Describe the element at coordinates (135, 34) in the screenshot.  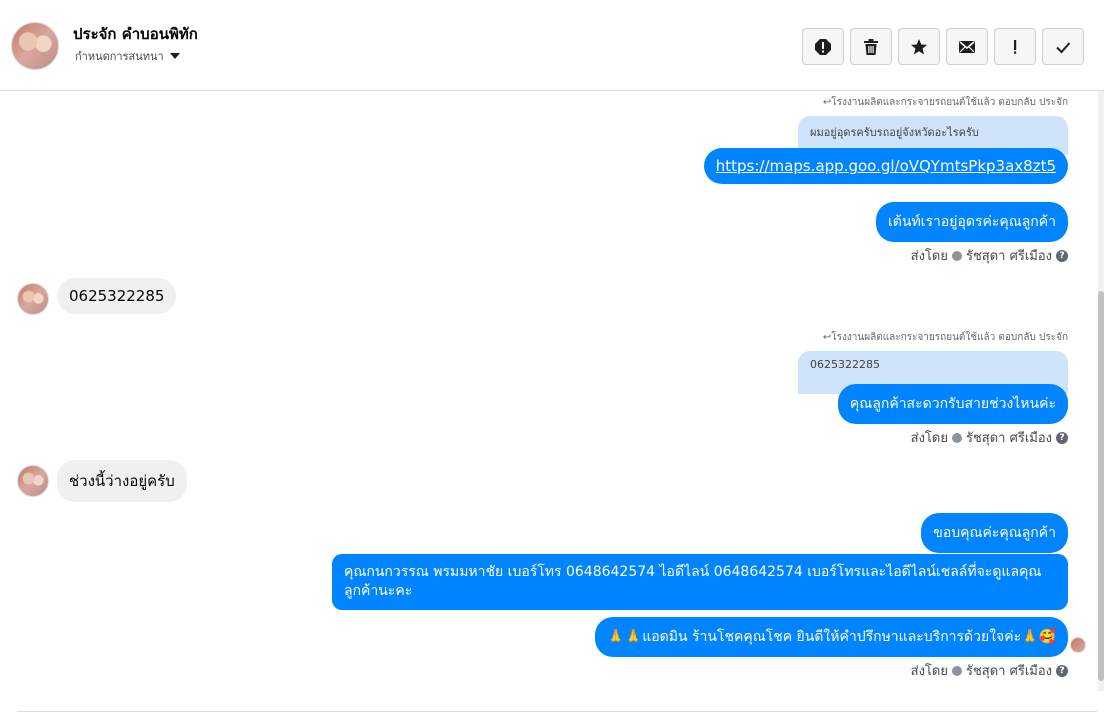
I see `contact-name: ประจัก คำบอนพิทัก` at that location.